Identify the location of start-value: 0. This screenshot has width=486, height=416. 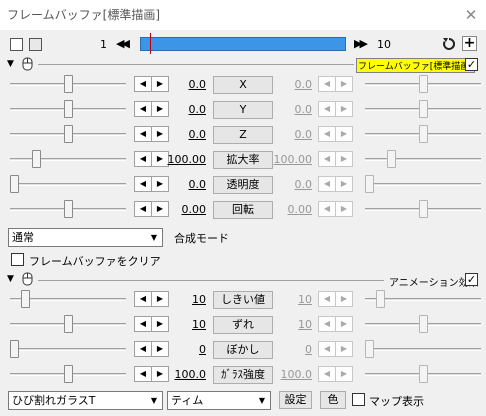
(183, 349).